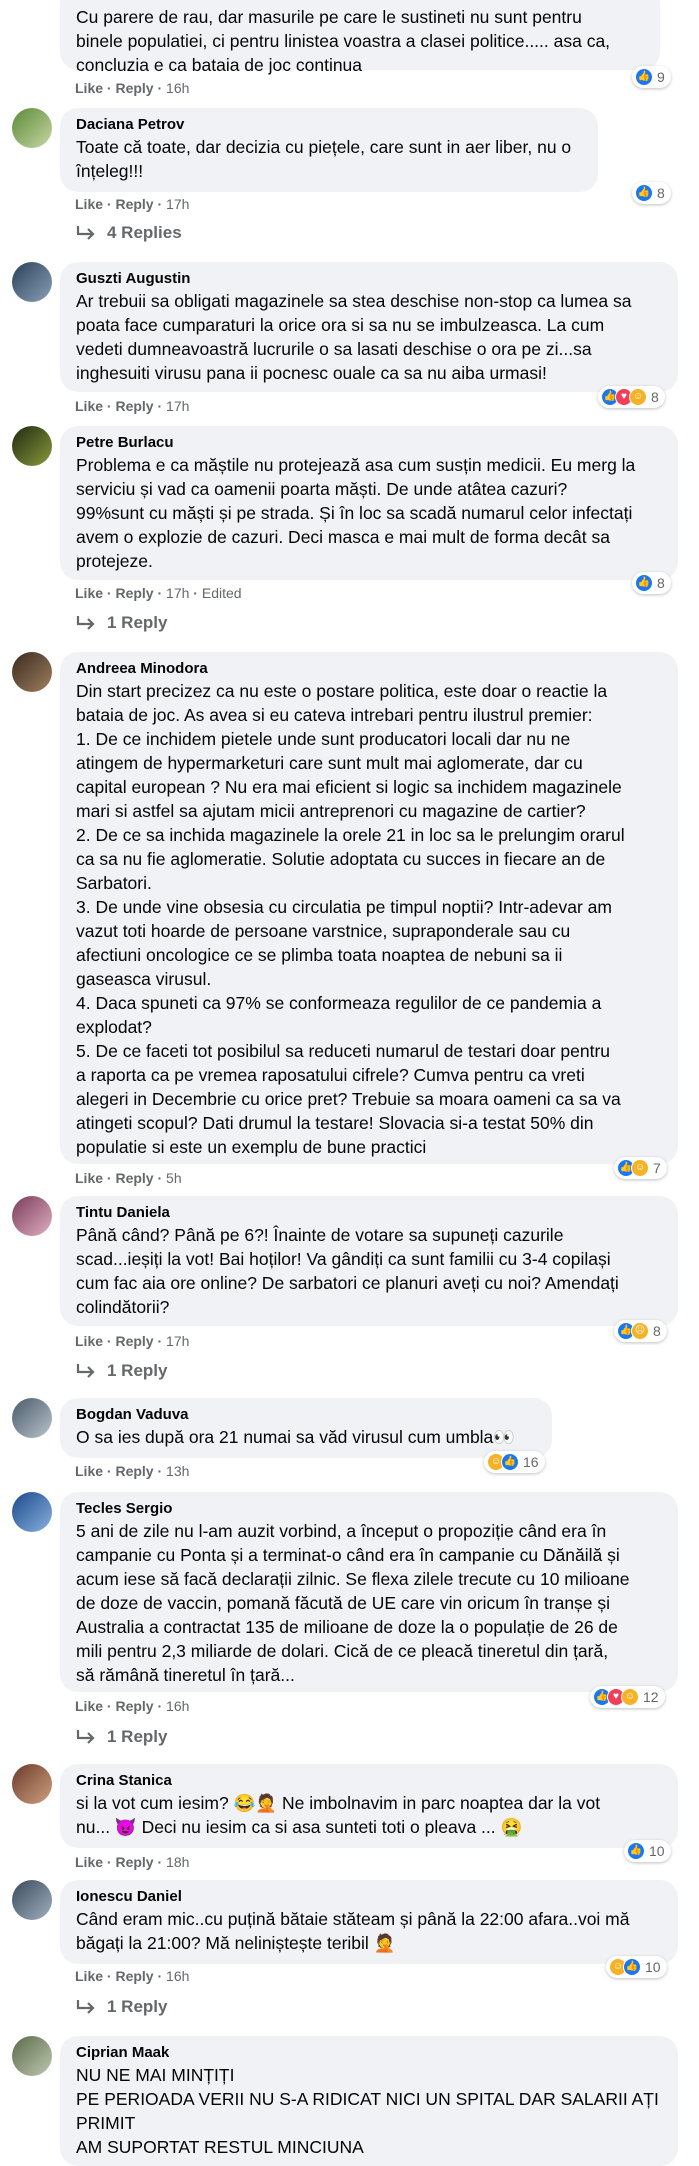  What do you see at coordinates (647, 1851) in the screenshot?
I see `reaction-summary: 👍 10` at bounding box center [647, 1851].